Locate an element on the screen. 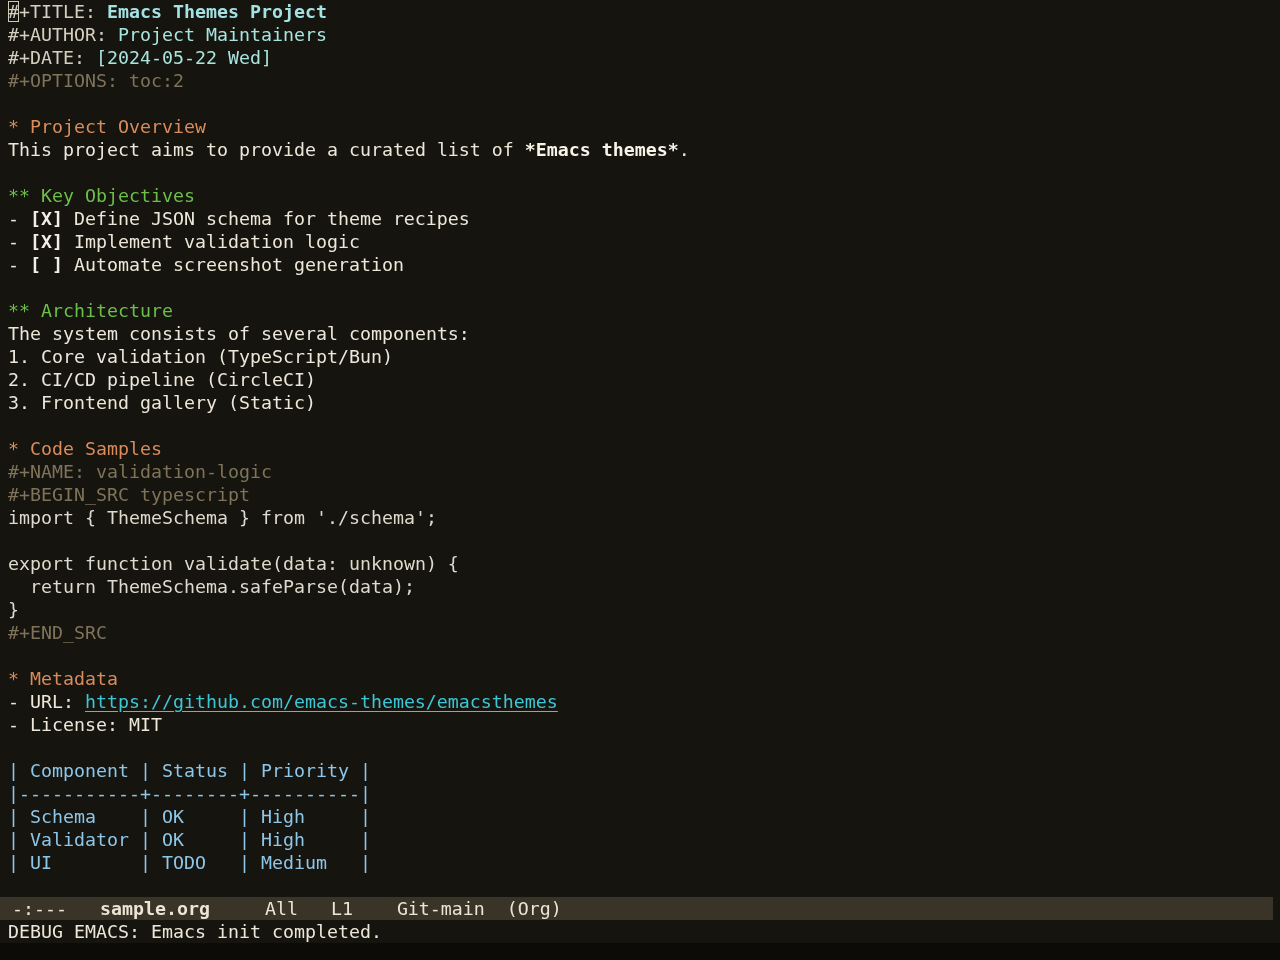  paragraph: This project aims to provide a curated list of *Emacs themes*. is located at coordinates (349, 149).